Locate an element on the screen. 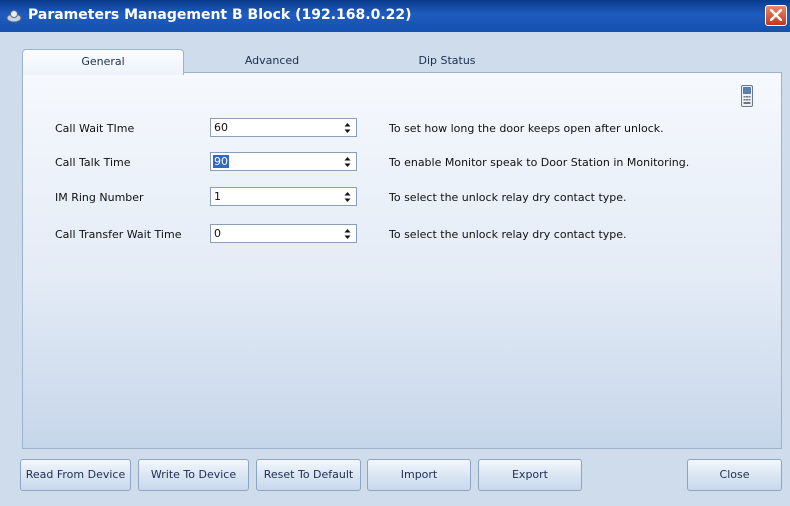 This screenshot has height=506, width=790. call-wait-time-label: Call Wait TIme is located at coordinates (95, 128).